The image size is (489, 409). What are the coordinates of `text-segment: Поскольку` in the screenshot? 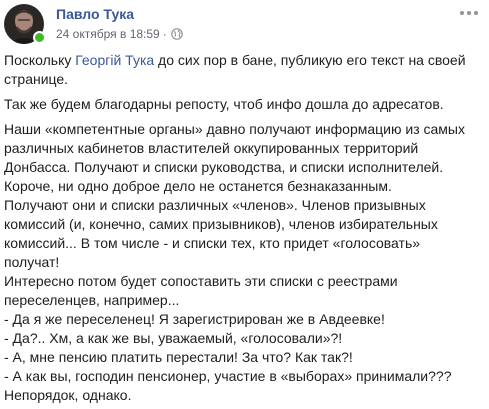 It's located at (40, 60).